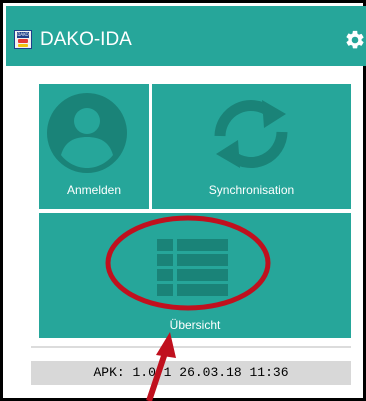 The width and height of the screenshot is (366, 401). Describe the element at coordinates (186, 36) in the screenshot. I see `app-bar: DAKO DAKO-IDA` at that location.